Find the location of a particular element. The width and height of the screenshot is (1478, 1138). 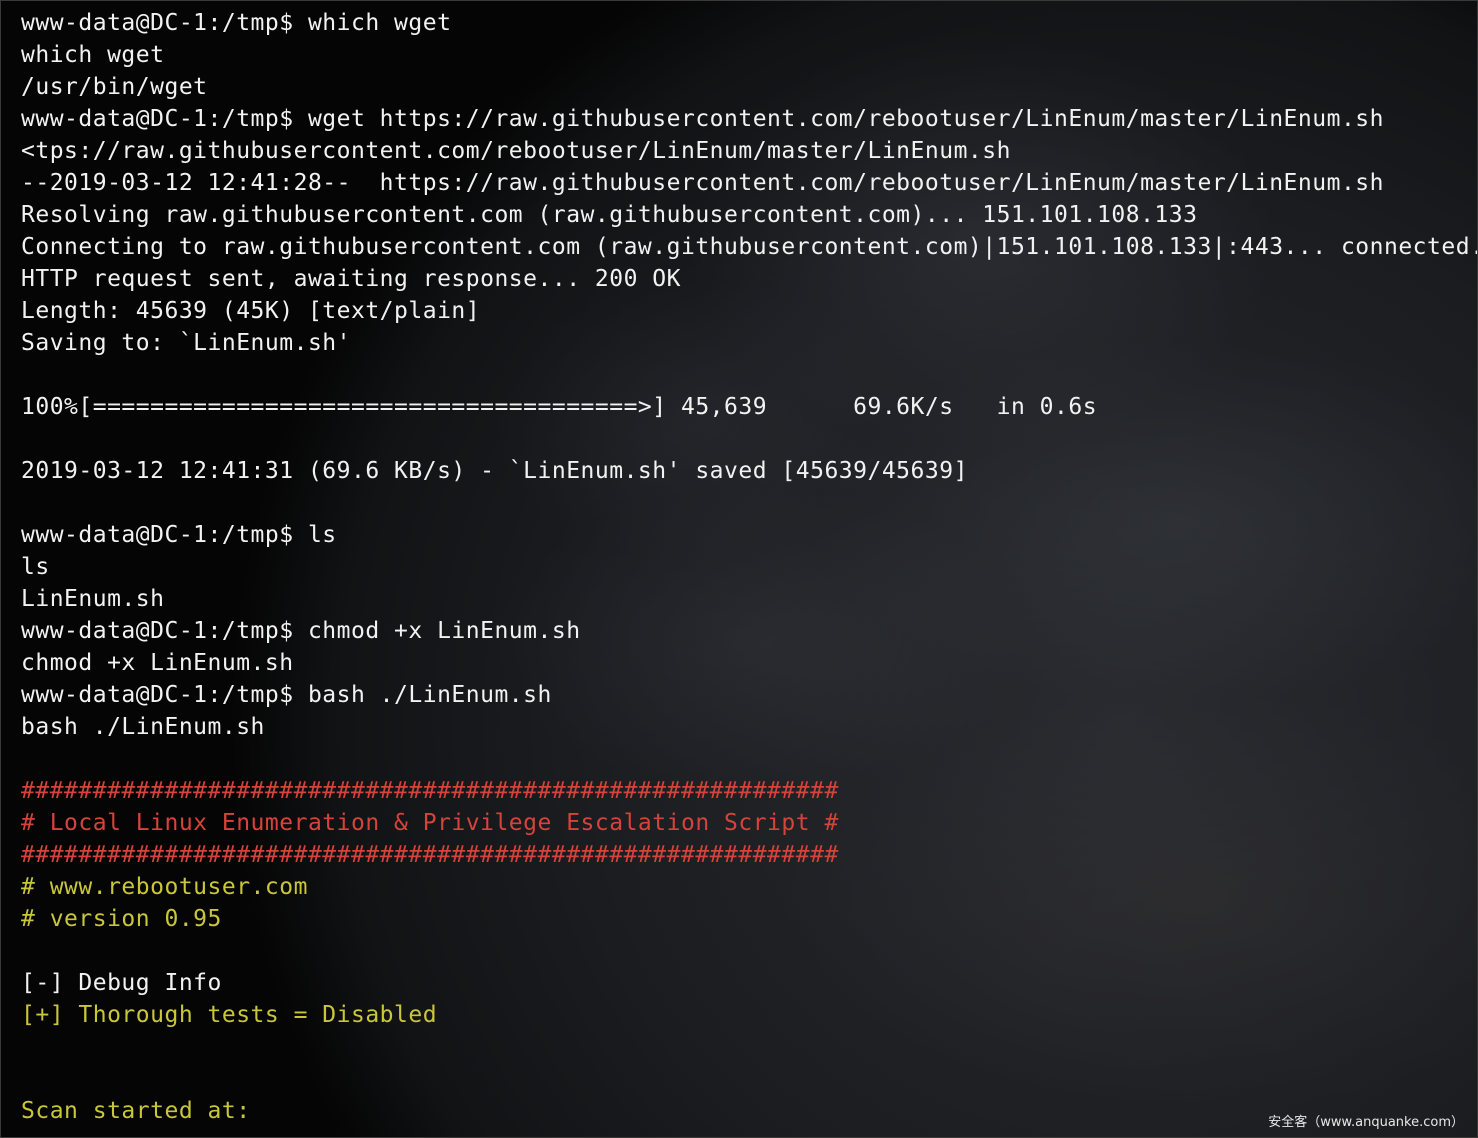

terminal-line: # version 0.95 is located at coordinates (121, 919).